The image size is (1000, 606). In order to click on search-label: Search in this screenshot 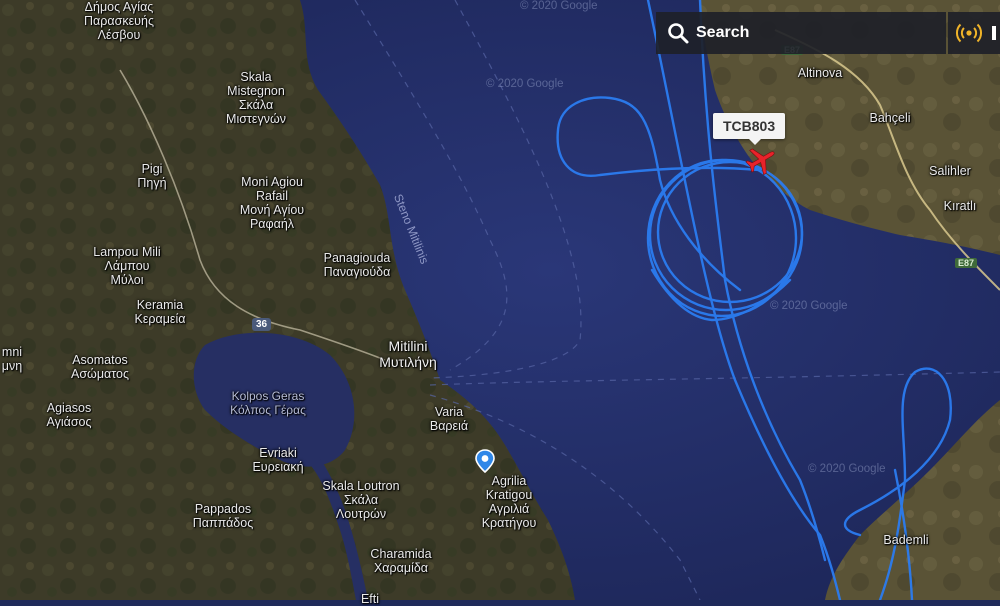, I will do `click(723, 32)`.